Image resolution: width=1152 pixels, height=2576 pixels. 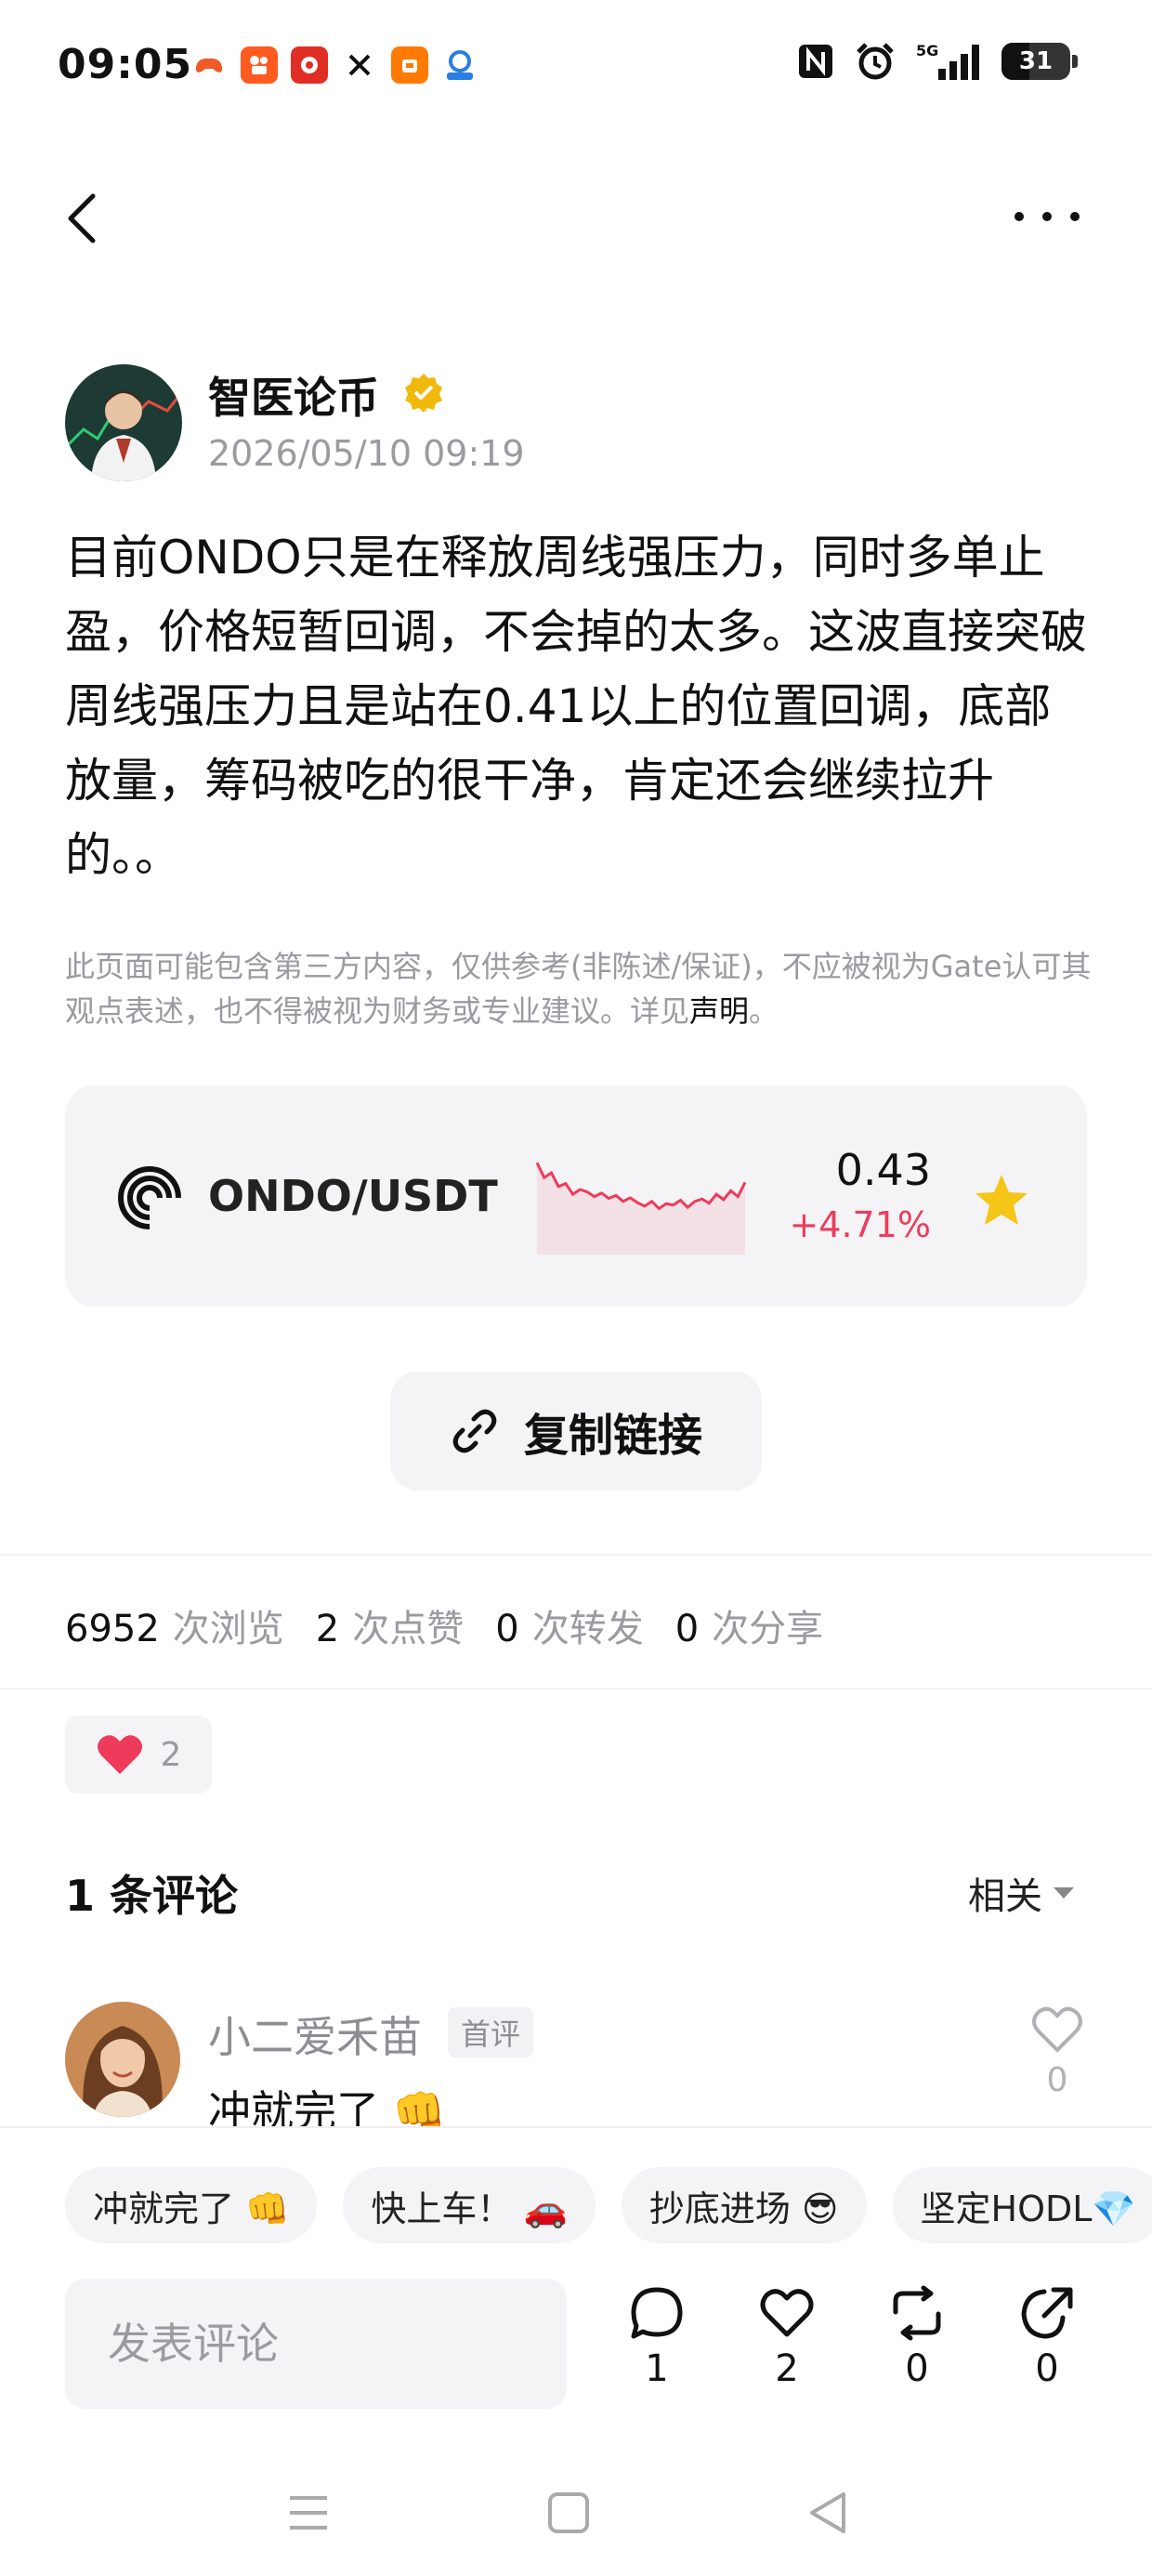 I want to click on share-icon, so click(x=1047, y=2313).